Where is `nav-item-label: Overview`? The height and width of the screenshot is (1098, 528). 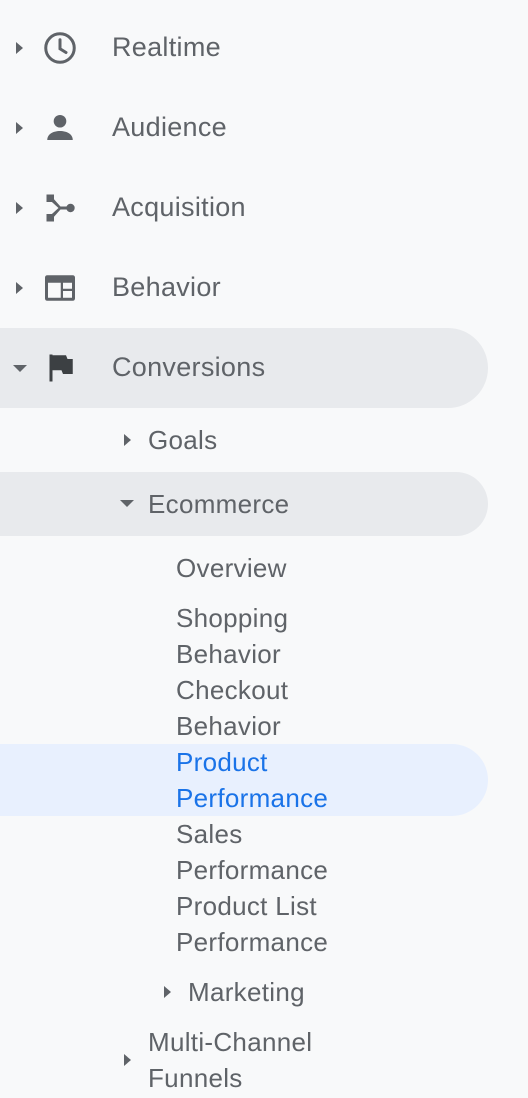
nav-item-label: Overview is located at coordinates (231, 568).